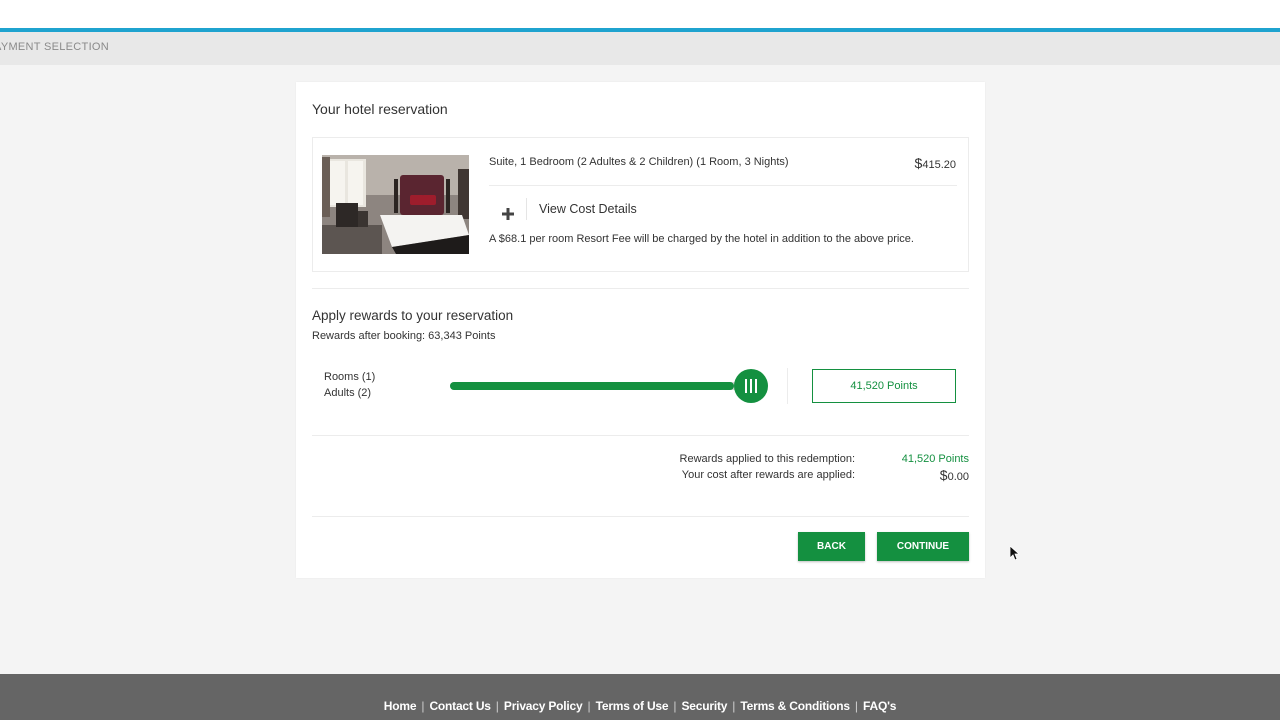 This screenshot has height=720, width=1280. Describe the element at coordinates (1015, 553) in the screenshot. I see `mouse-cursor-icon` at that location.